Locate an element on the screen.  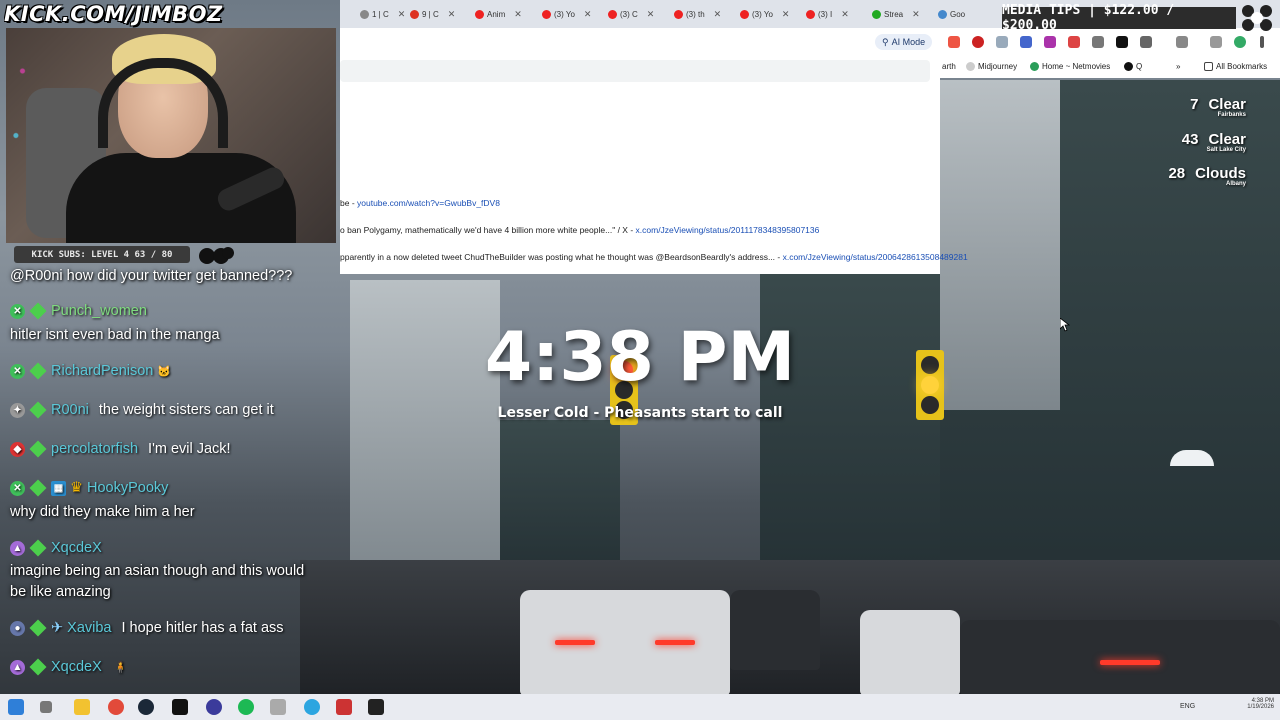
search-input is located at coordinates (635, 71).